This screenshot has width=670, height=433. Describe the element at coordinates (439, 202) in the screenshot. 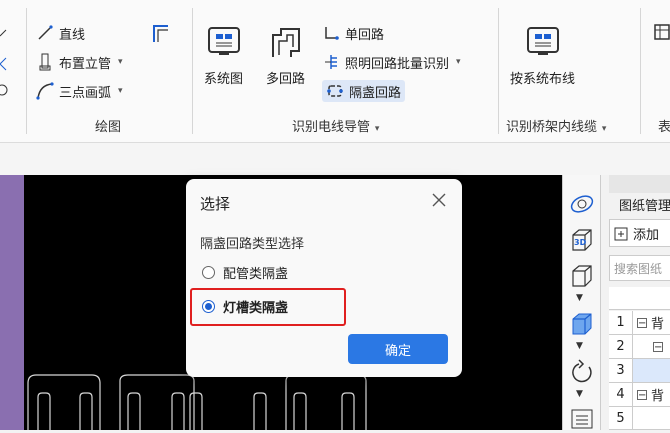

I see `close-icon` at that location.